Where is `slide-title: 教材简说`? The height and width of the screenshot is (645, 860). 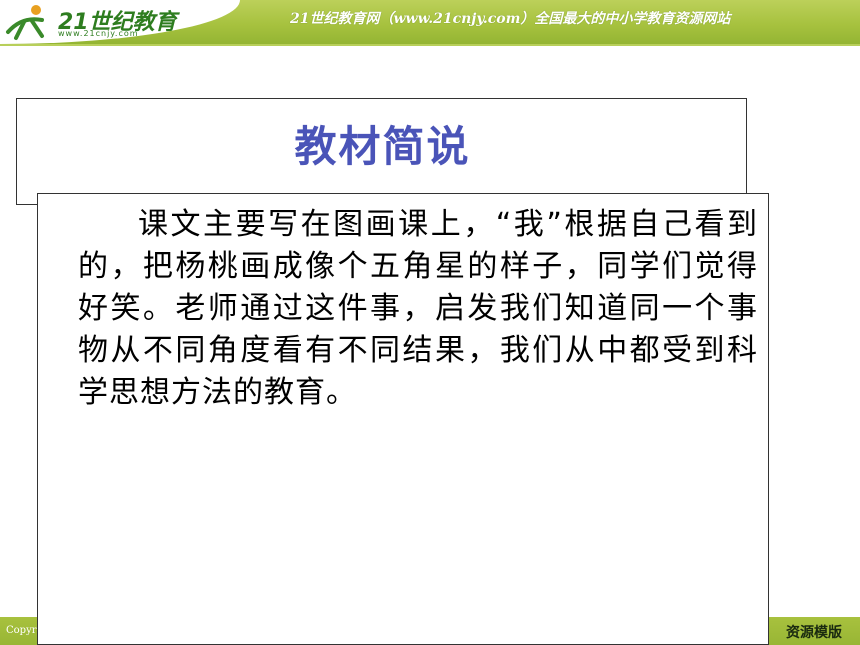
slide-title: 教材简说 is located at coordinates (382, 146).